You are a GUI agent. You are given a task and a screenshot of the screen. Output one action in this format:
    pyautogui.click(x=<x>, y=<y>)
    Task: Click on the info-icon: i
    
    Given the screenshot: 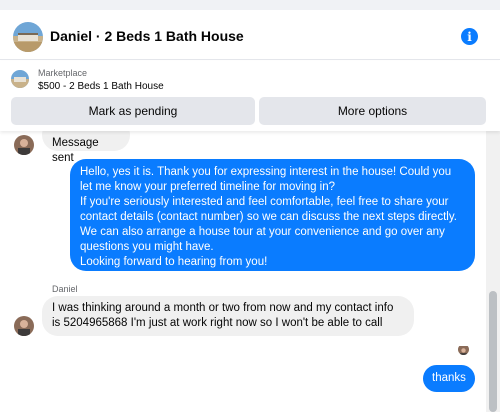 What is the action you would take?
    pyautogui.click(x=469, y=36)
    